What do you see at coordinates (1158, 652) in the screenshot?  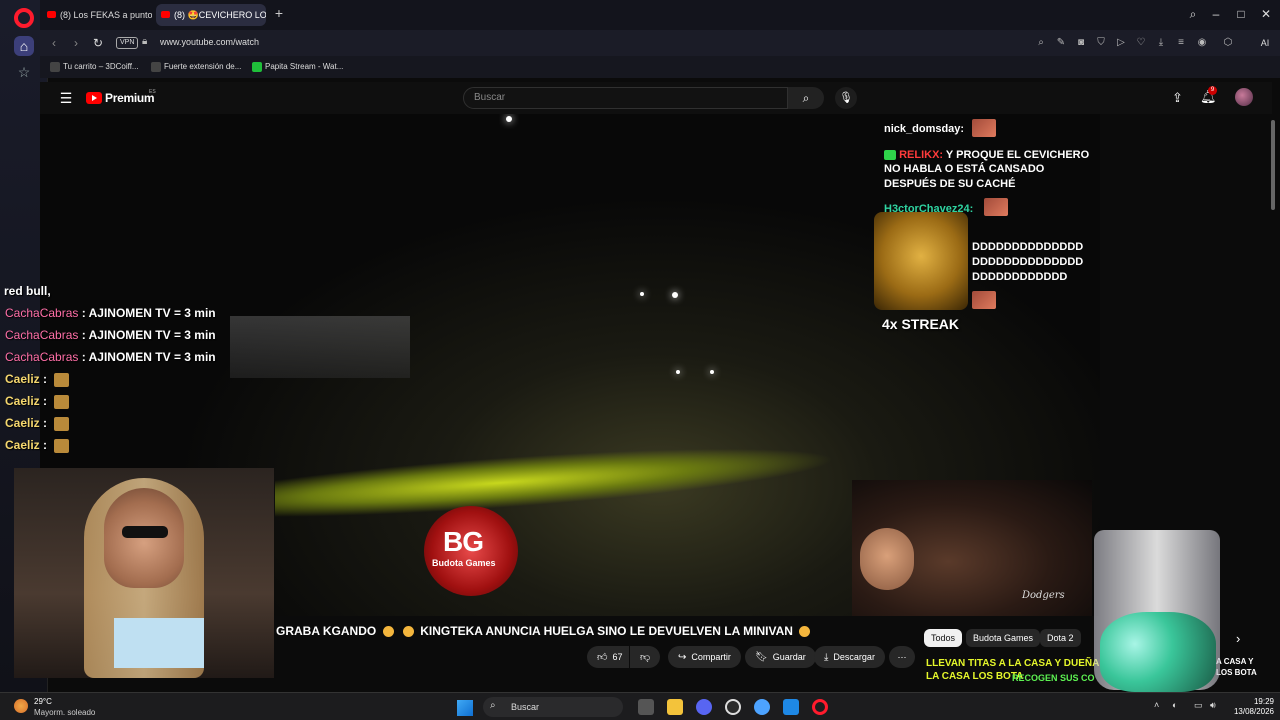 I see `candy-overlay-image` at bounding box center [1158, 652].